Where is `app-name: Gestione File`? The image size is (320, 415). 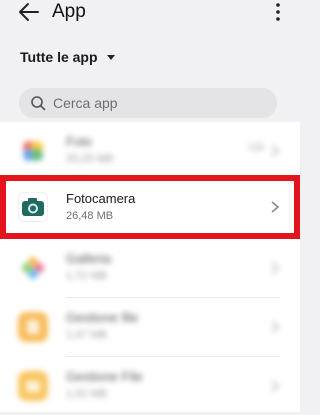
app-name: Gestione File is located at coordinates (104, 376).